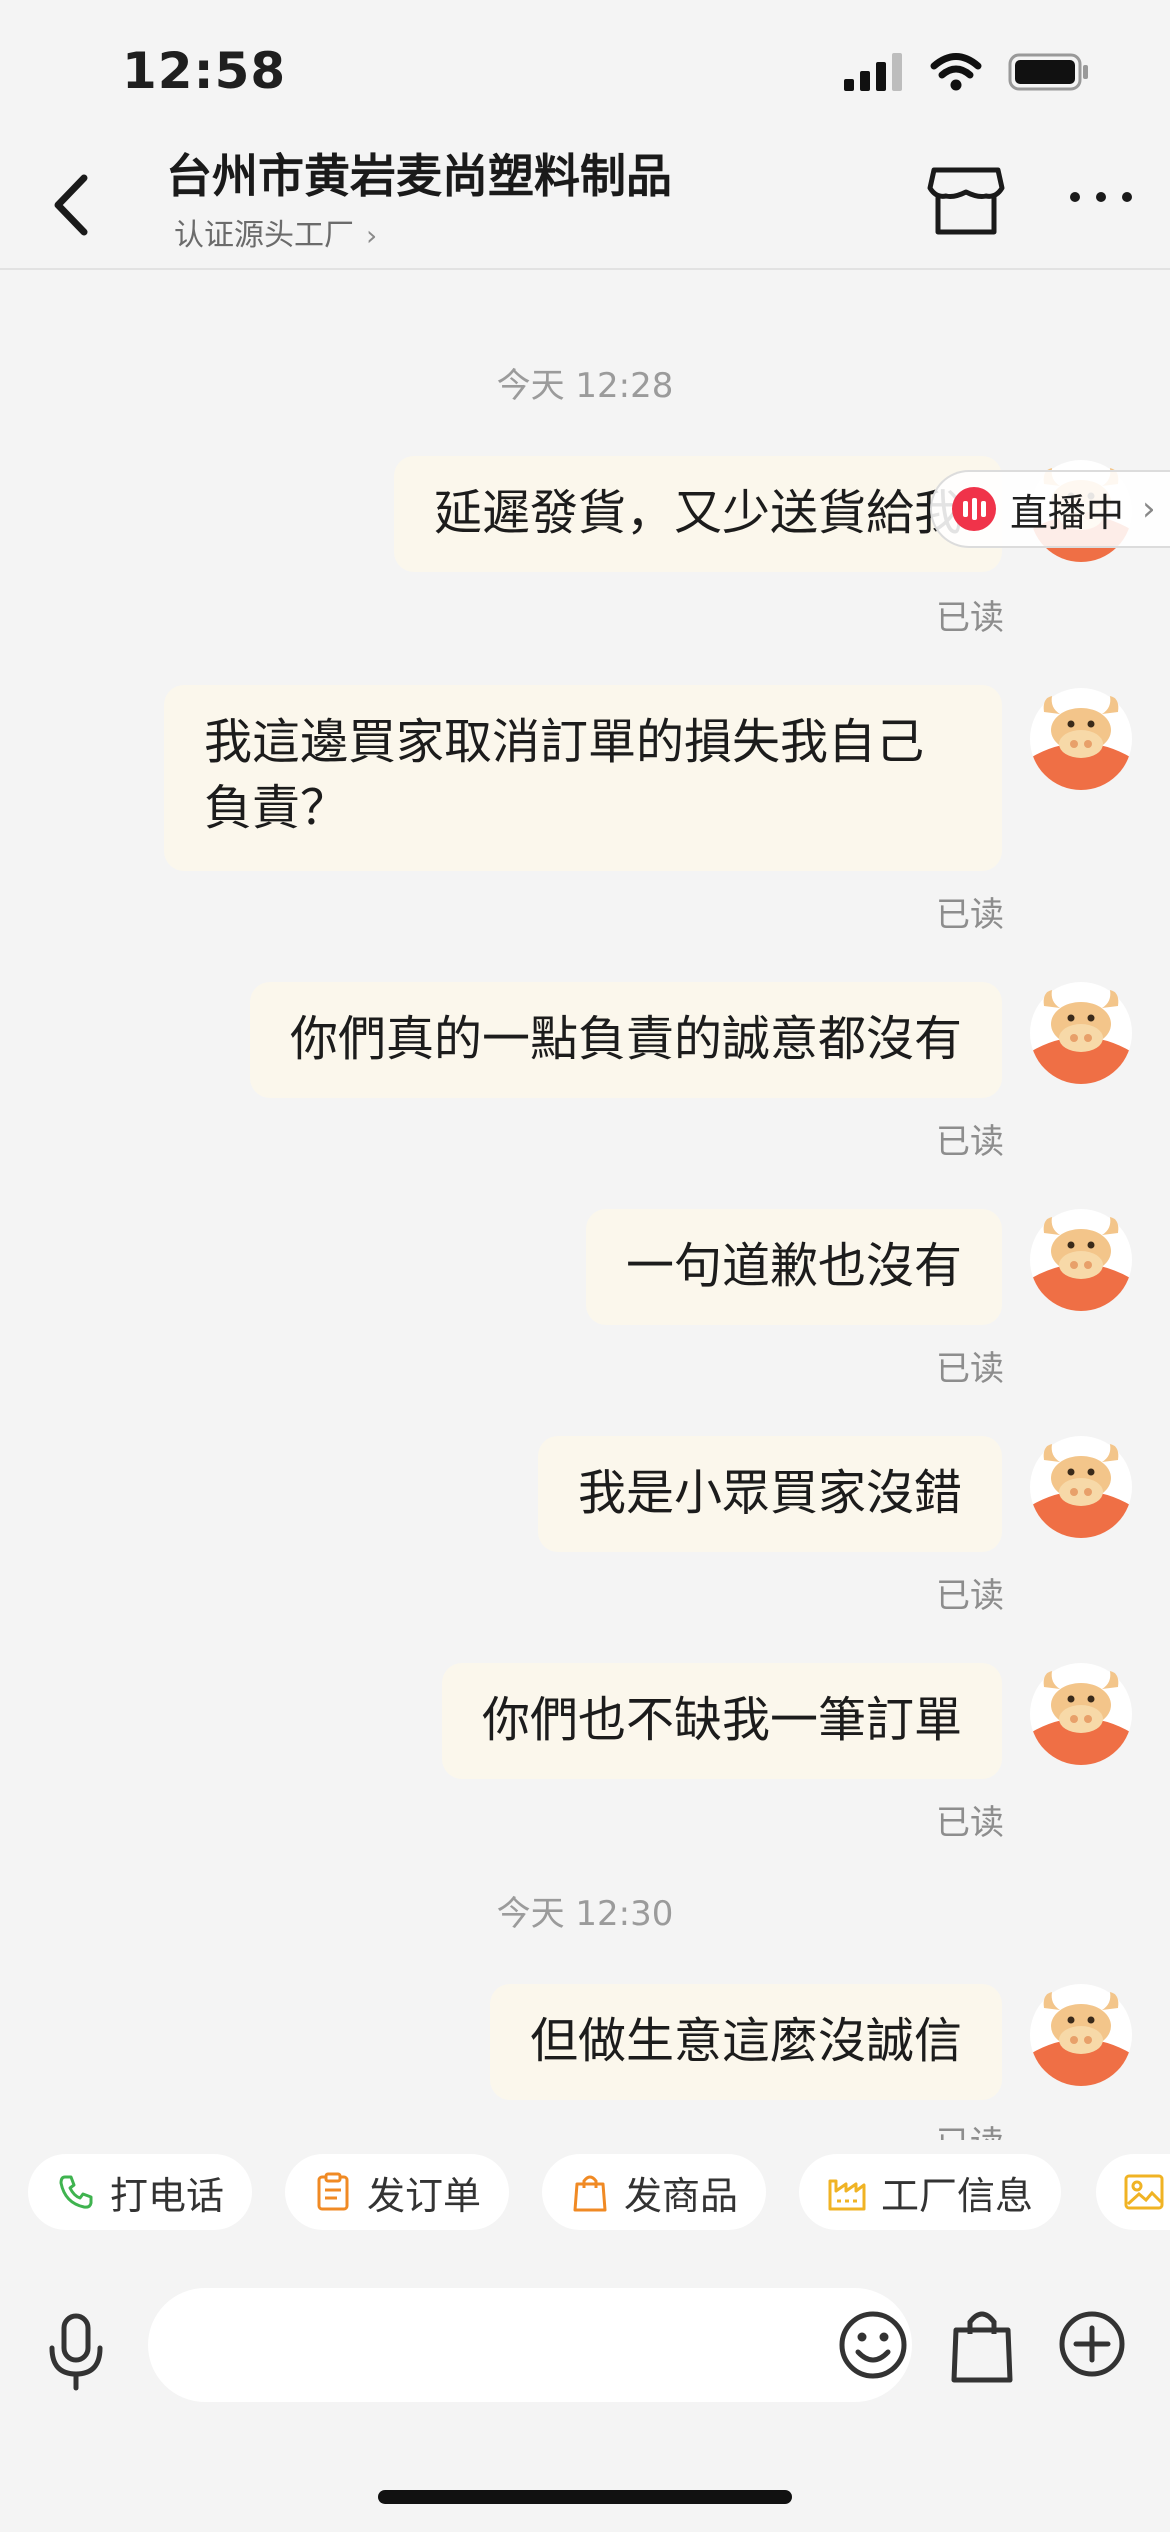  I want to click on send-order-button: 发订单, so click(397, 2192).